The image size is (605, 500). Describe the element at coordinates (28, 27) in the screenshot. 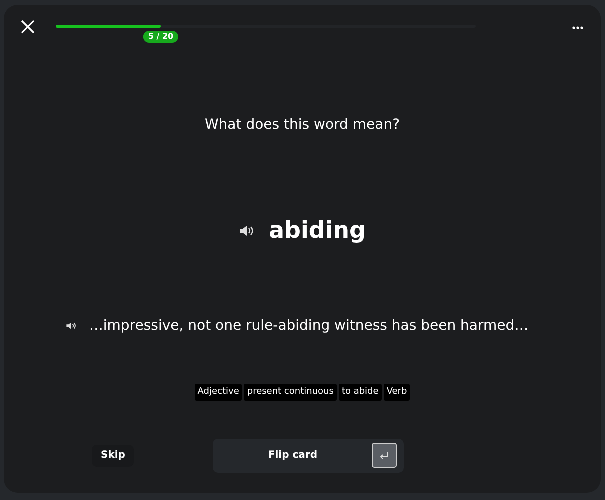

I see `close-icon` at that location.